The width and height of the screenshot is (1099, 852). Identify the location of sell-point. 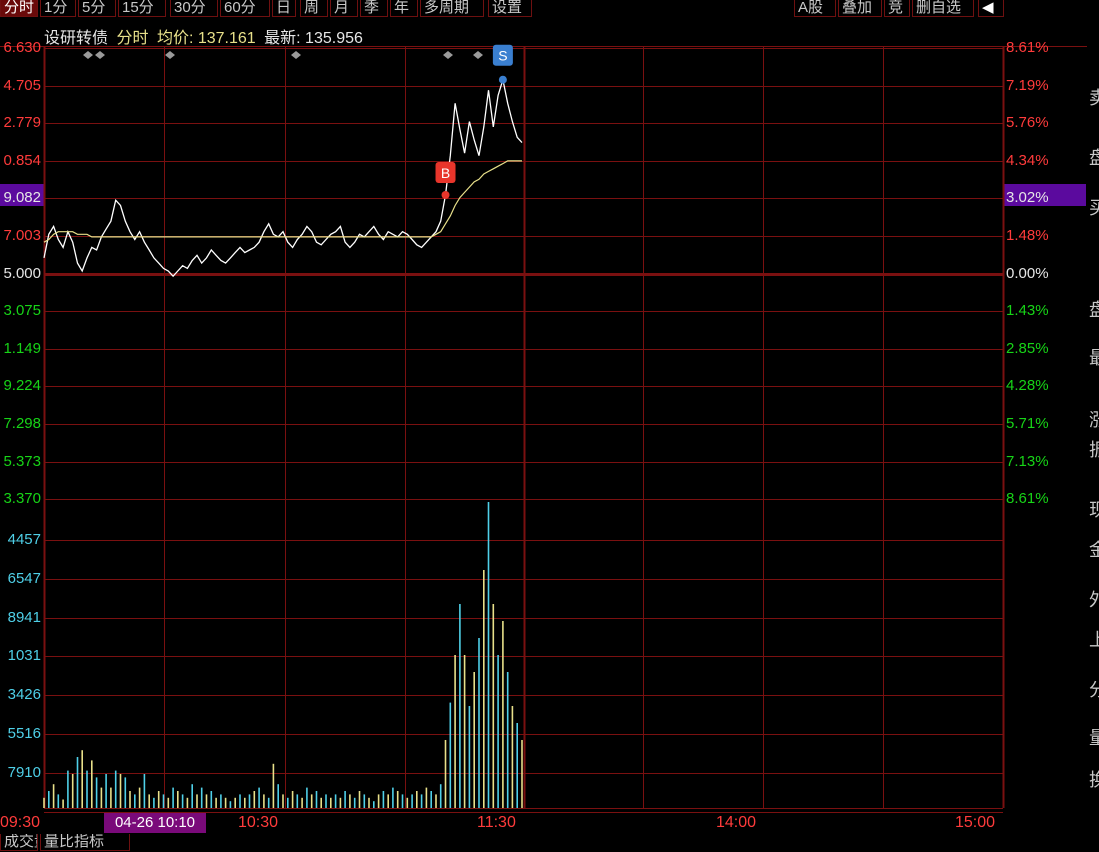
(502, 79).